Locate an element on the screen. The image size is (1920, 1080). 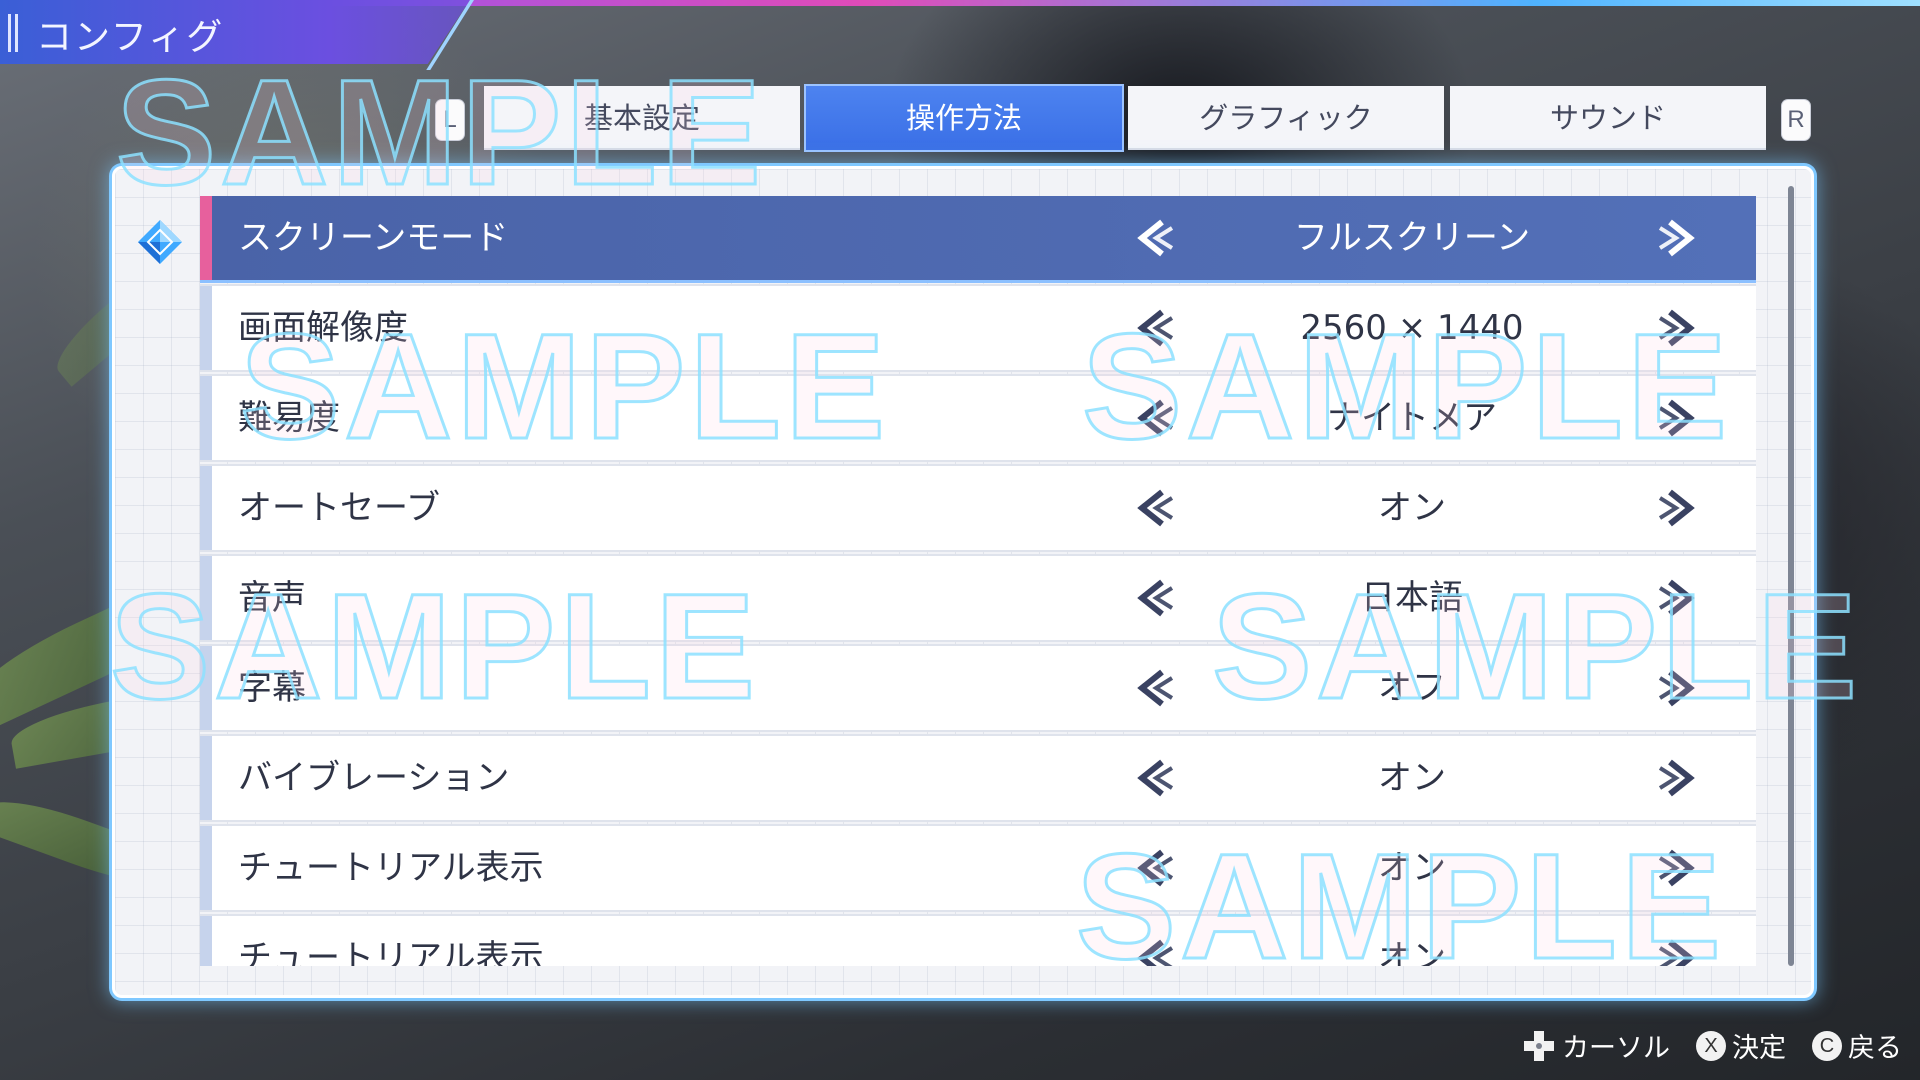
button-hints: カーソル X 決定 C 戻る is located at coordinates (1712, 1045).